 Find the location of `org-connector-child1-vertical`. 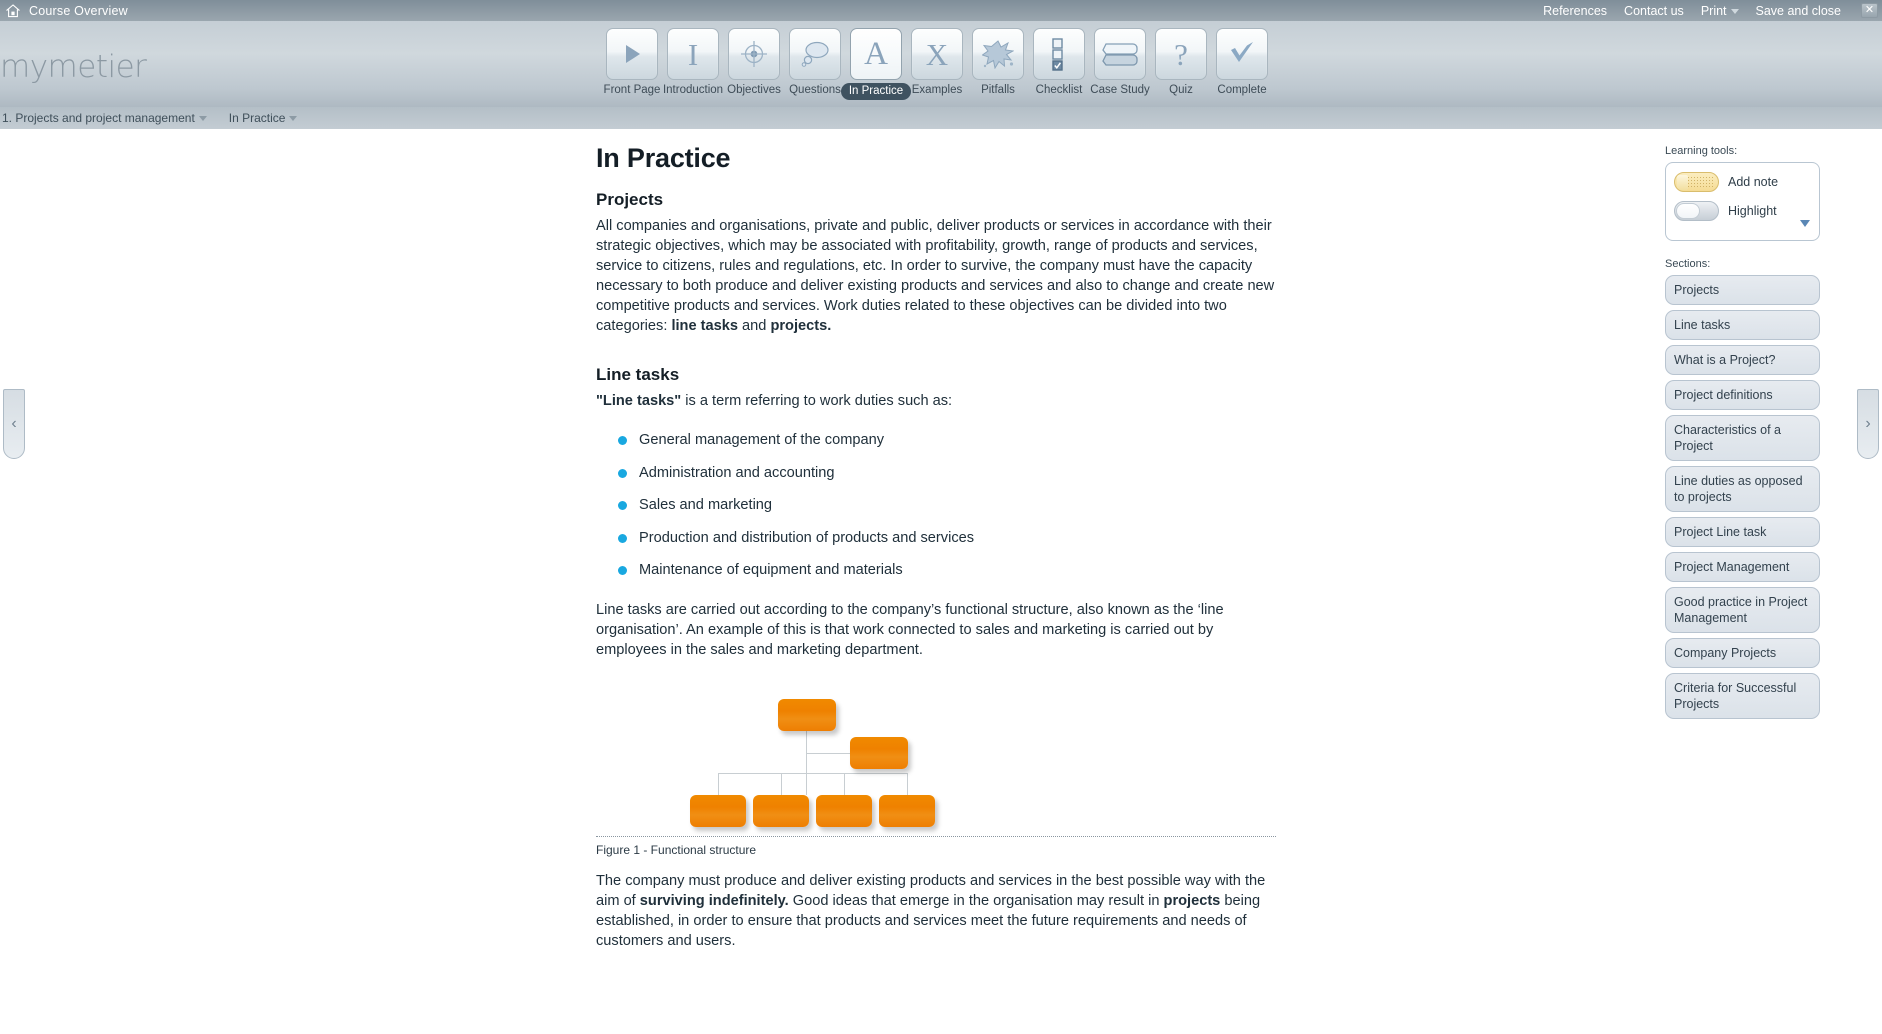

org-connector-child1-vertical is located at coordinates (718, 784).